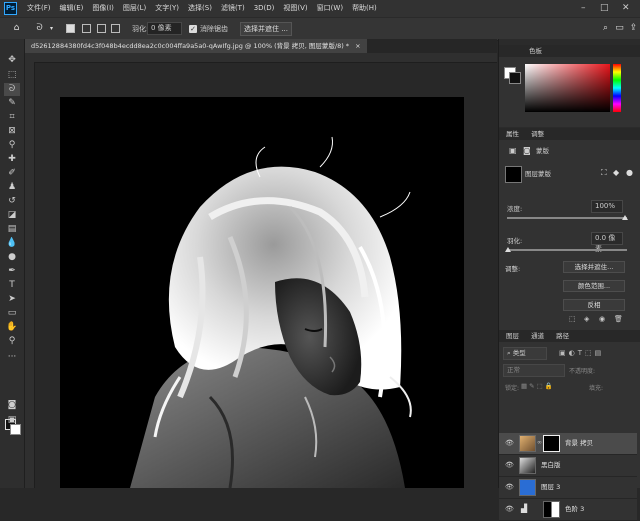  I want to click on menu-file: 文件(F), so click(39, 8).